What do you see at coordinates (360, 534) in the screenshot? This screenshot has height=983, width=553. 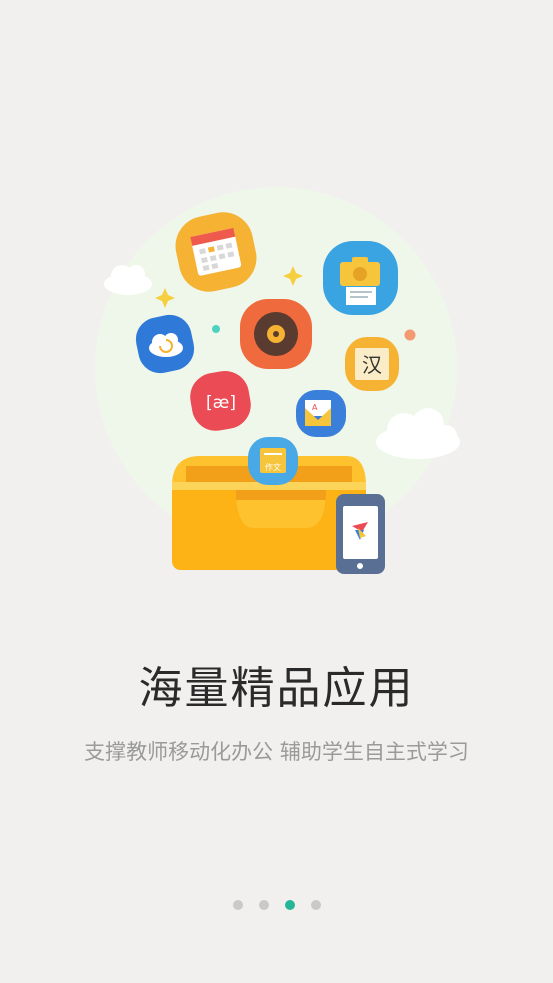 I see `phone-app-icon` at bounding box center [360, 534].